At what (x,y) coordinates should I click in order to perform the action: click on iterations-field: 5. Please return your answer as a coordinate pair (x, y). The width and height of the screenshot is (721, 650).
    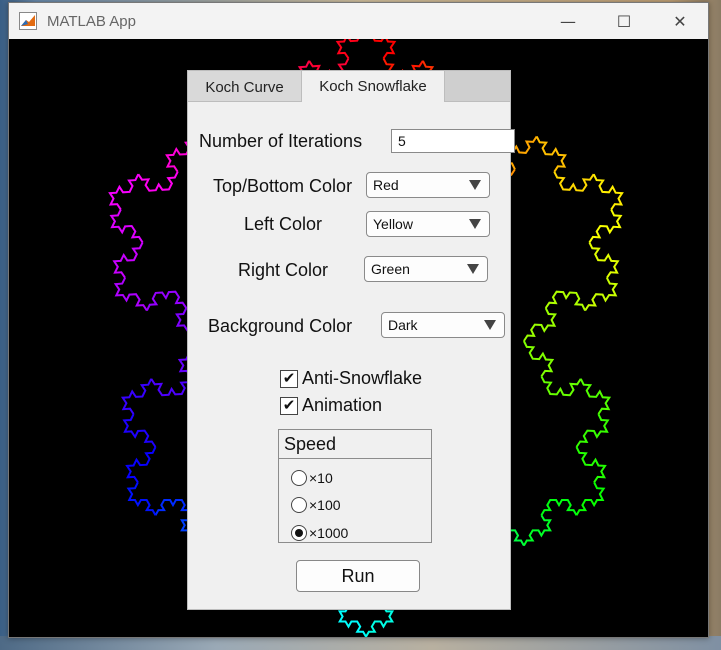
    Looking at the image, I should click on (453, 141).